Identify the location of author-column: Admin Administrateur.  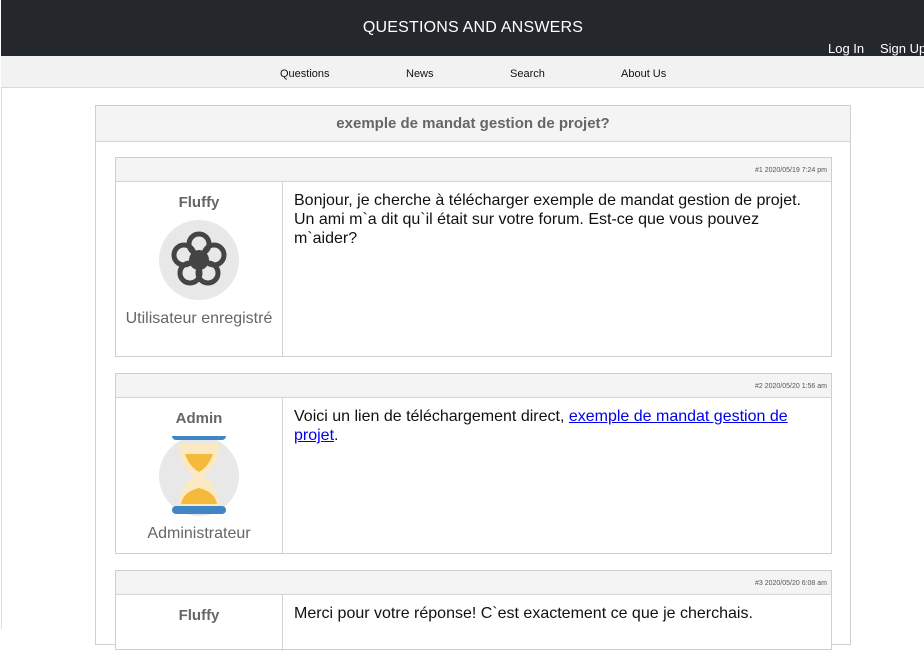
(199, 475).